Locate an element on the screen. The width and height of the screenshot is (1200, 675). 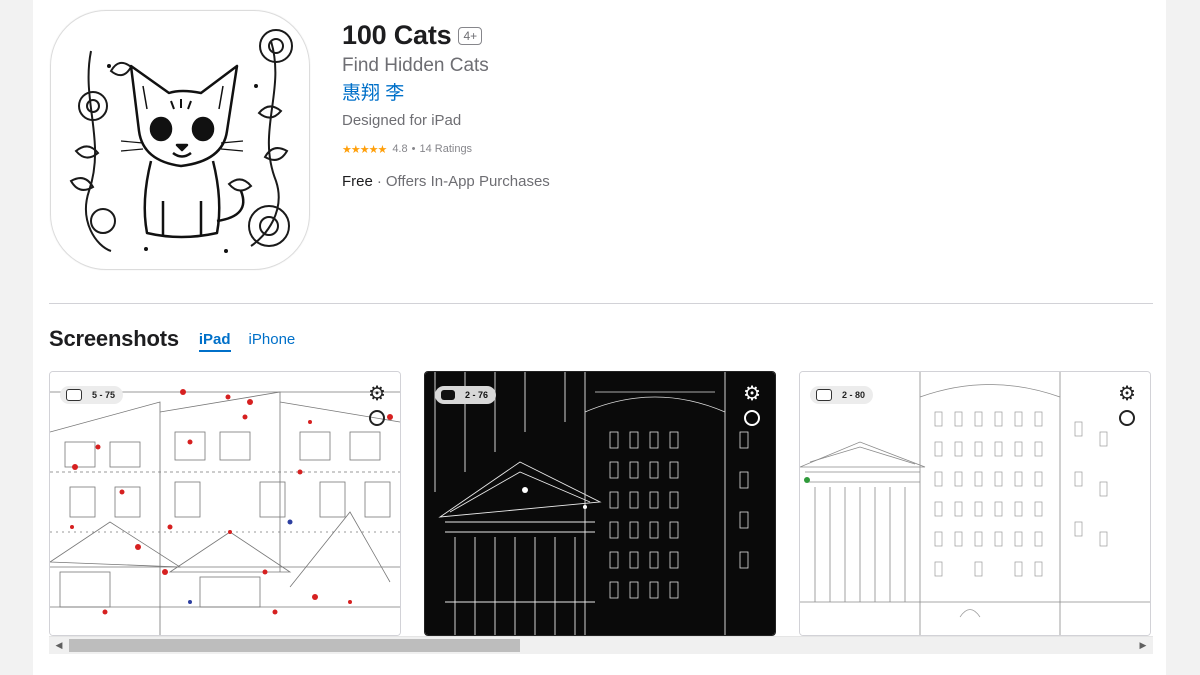
progress-counter: 2 - 76 is located at coordinates (466, 395).